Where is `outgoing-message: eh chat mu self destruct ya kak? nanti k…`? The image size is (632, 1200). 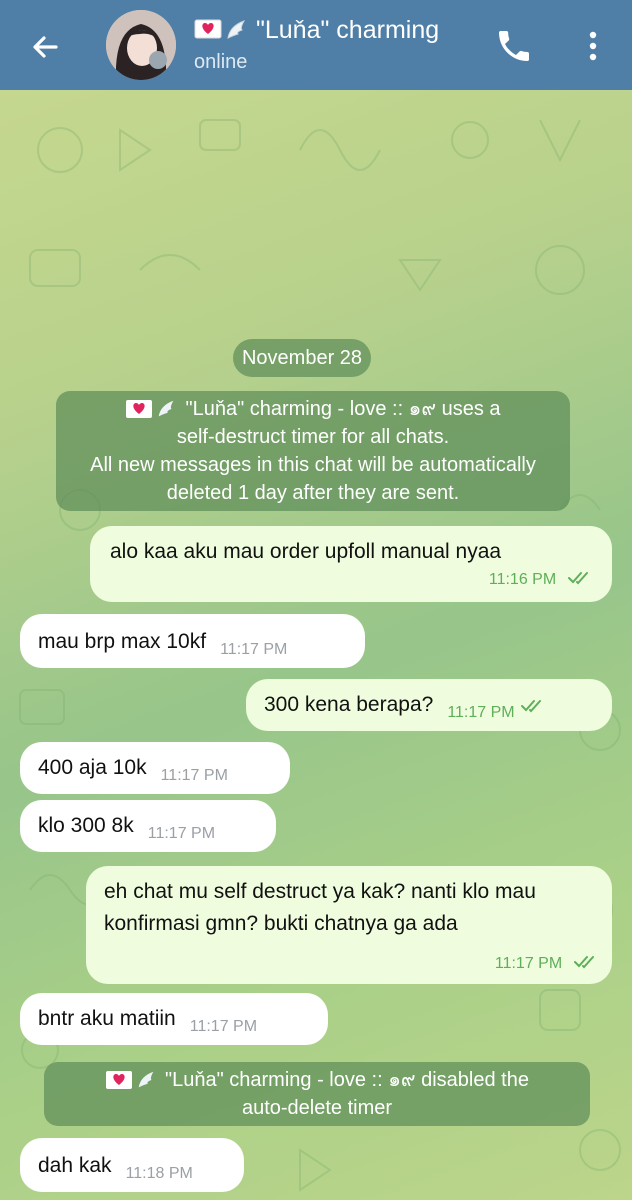 outgoing-message: eh chat mu self destruct ya kak? nanti k… is located at coordinates (349, 925).